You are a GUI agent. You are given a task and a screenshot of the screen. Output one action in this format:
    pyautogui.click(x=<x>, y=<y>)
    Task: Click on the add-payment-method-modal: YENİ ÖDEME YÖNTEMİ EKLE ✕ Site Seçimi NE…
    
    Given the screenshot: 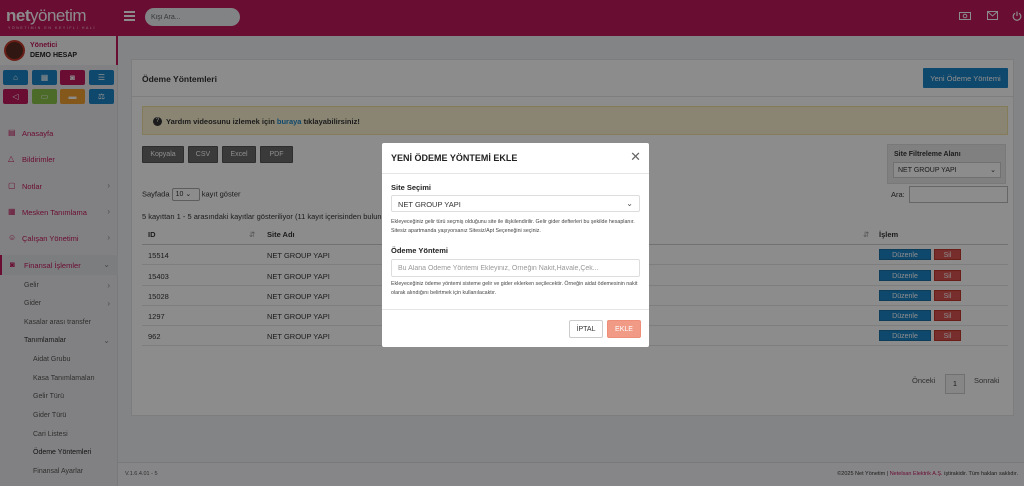 What is the action you would take?
    pyautogui.click(x=515, y=245)
    